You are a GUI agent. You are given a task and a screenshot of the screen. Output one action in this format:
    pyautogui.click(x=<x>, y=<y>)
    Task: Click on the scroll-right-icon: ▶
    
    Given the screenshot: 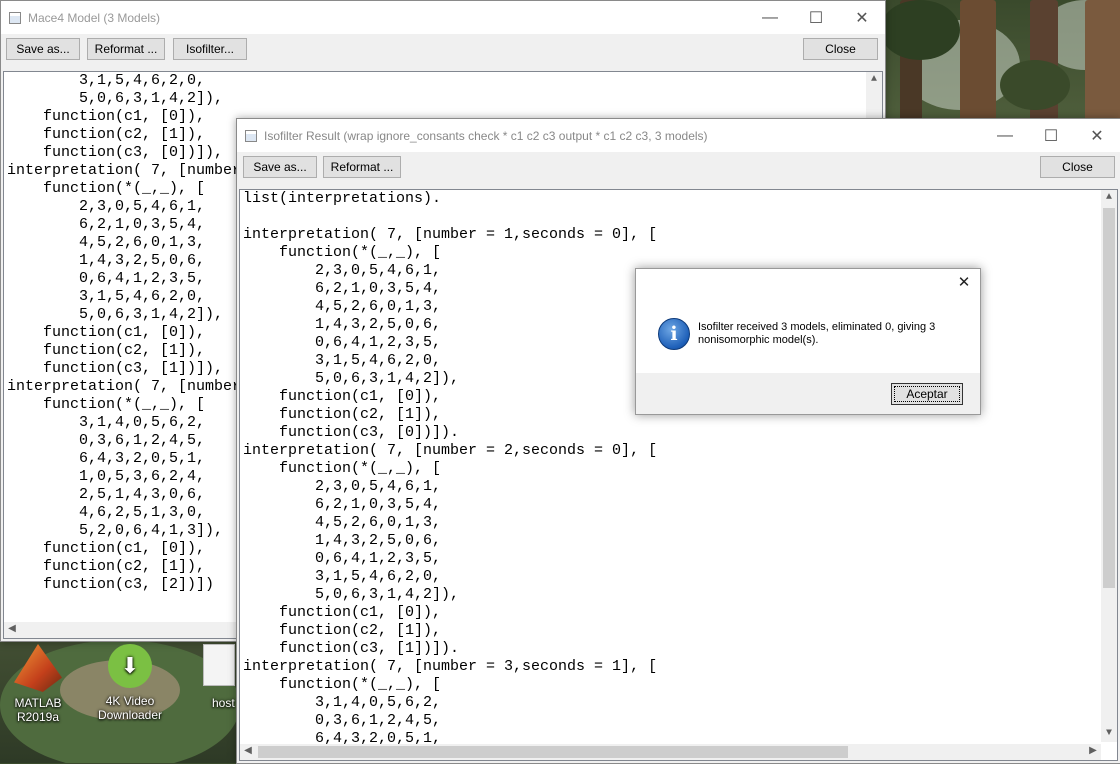 What is the action you would take?
    pyautogui.click(x=1093, y=752)
    